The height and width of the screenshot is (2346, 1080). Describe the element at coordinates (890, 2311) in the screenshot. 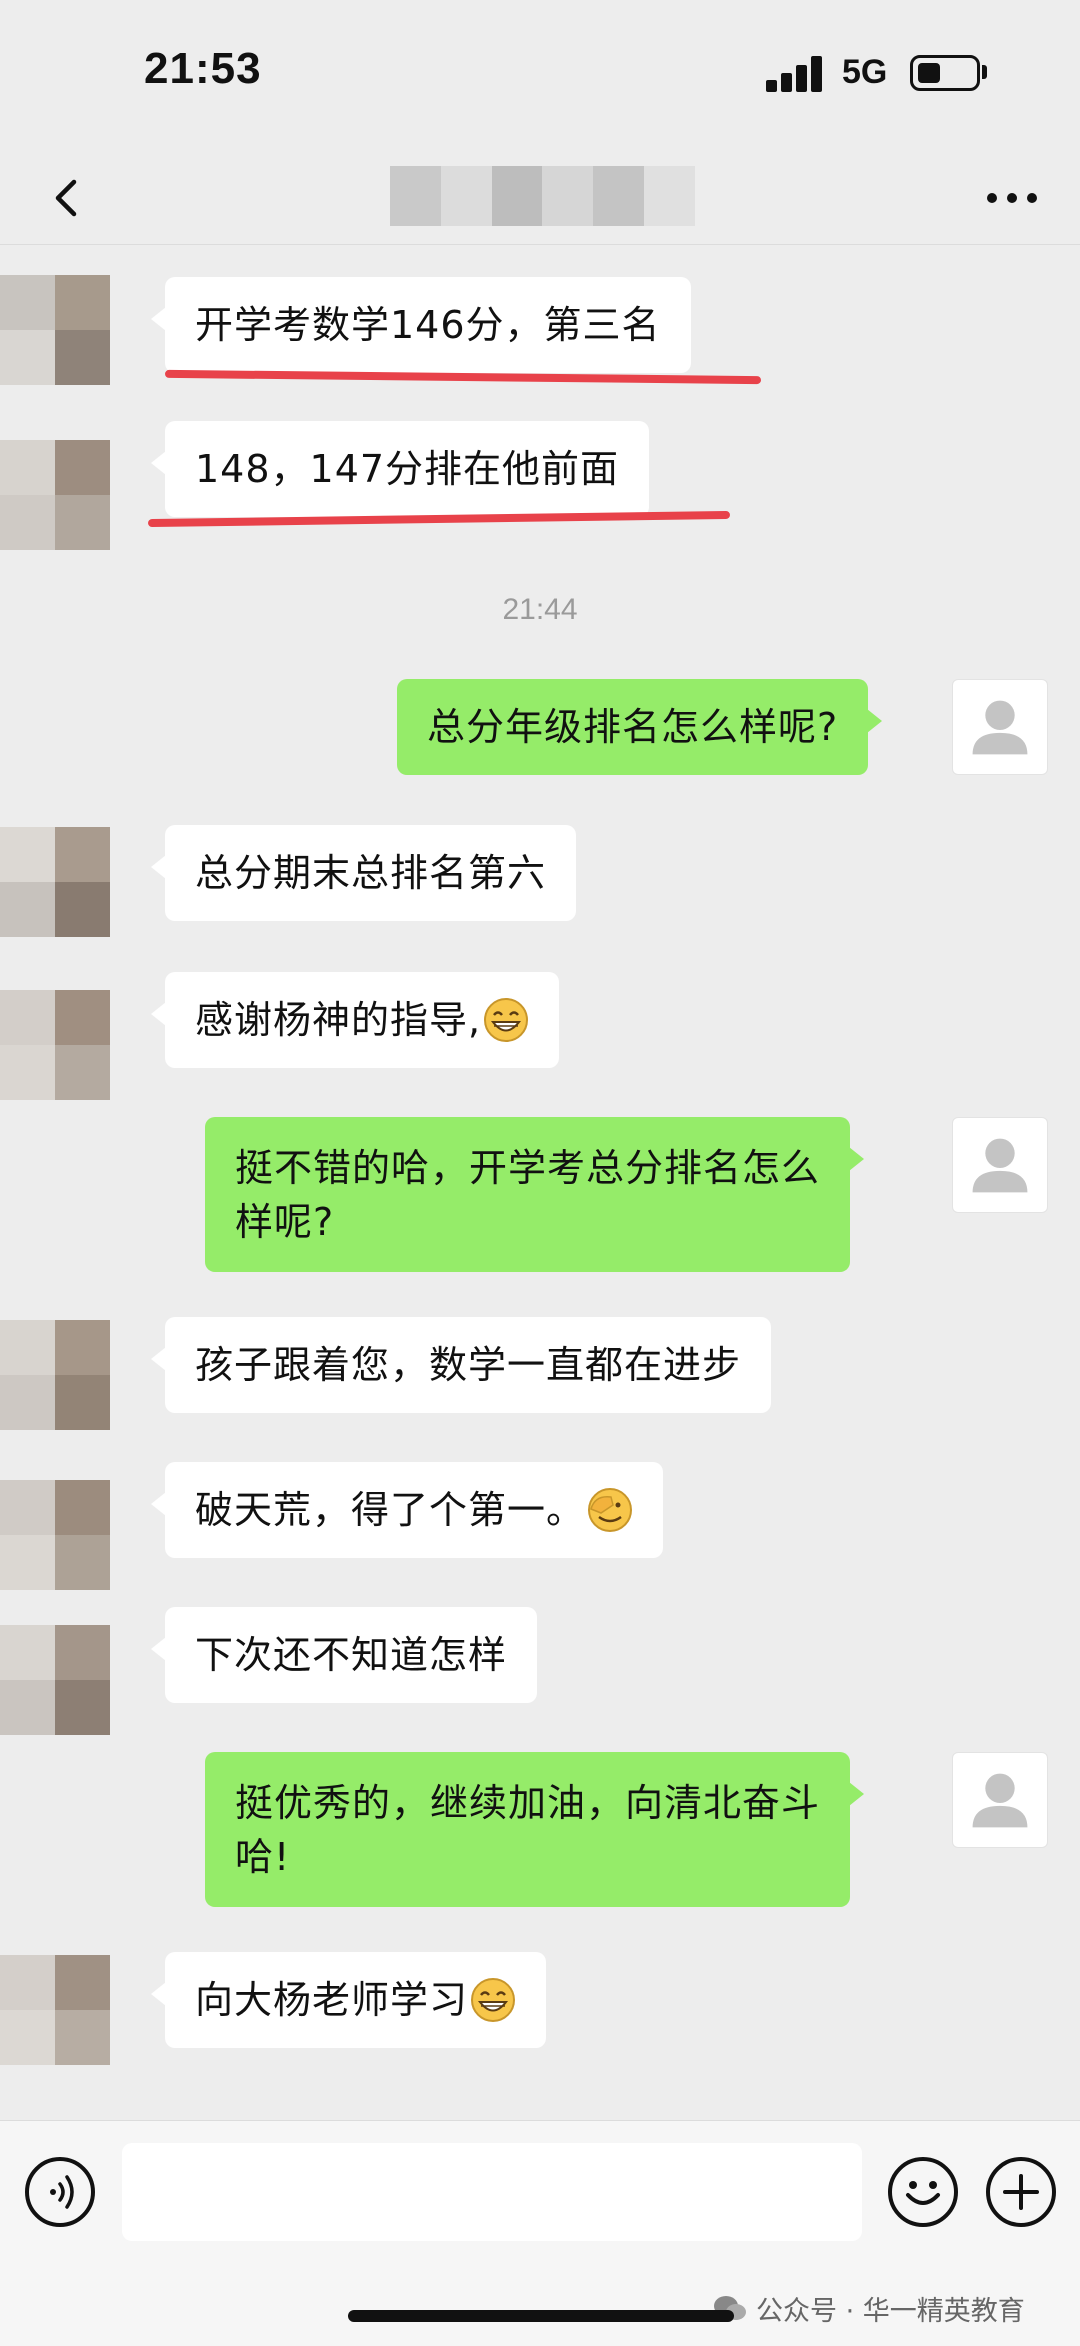

I see `watermark-text: 公众号 · 华一精英教育` at that location.